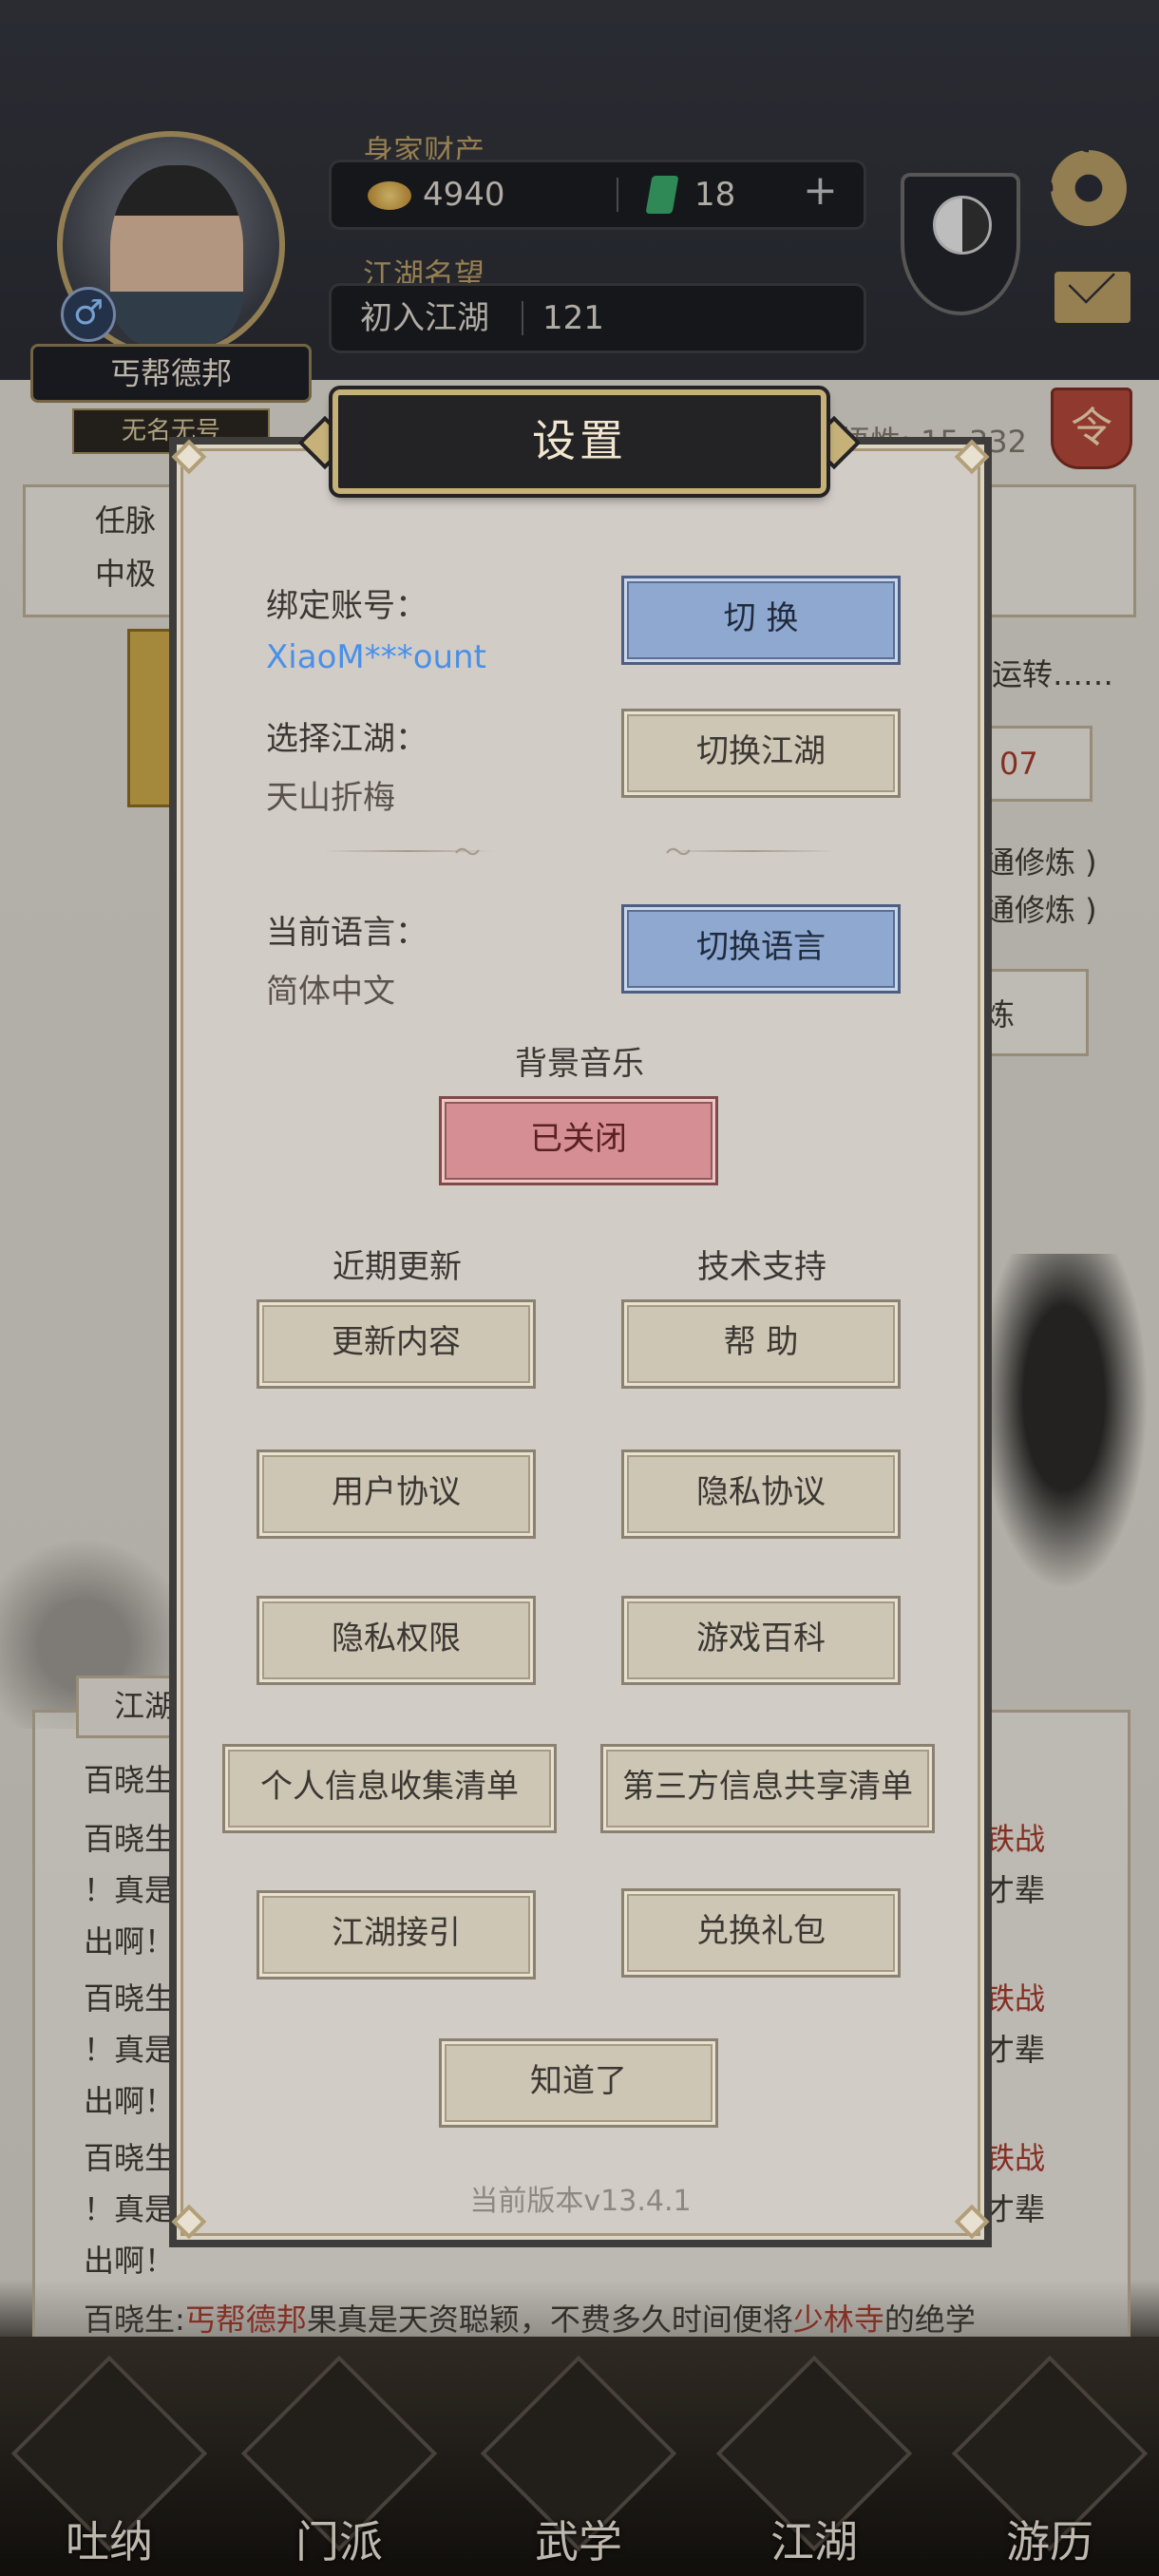  I want to click on account-value: XiaoM***ount, so click(376, 657).